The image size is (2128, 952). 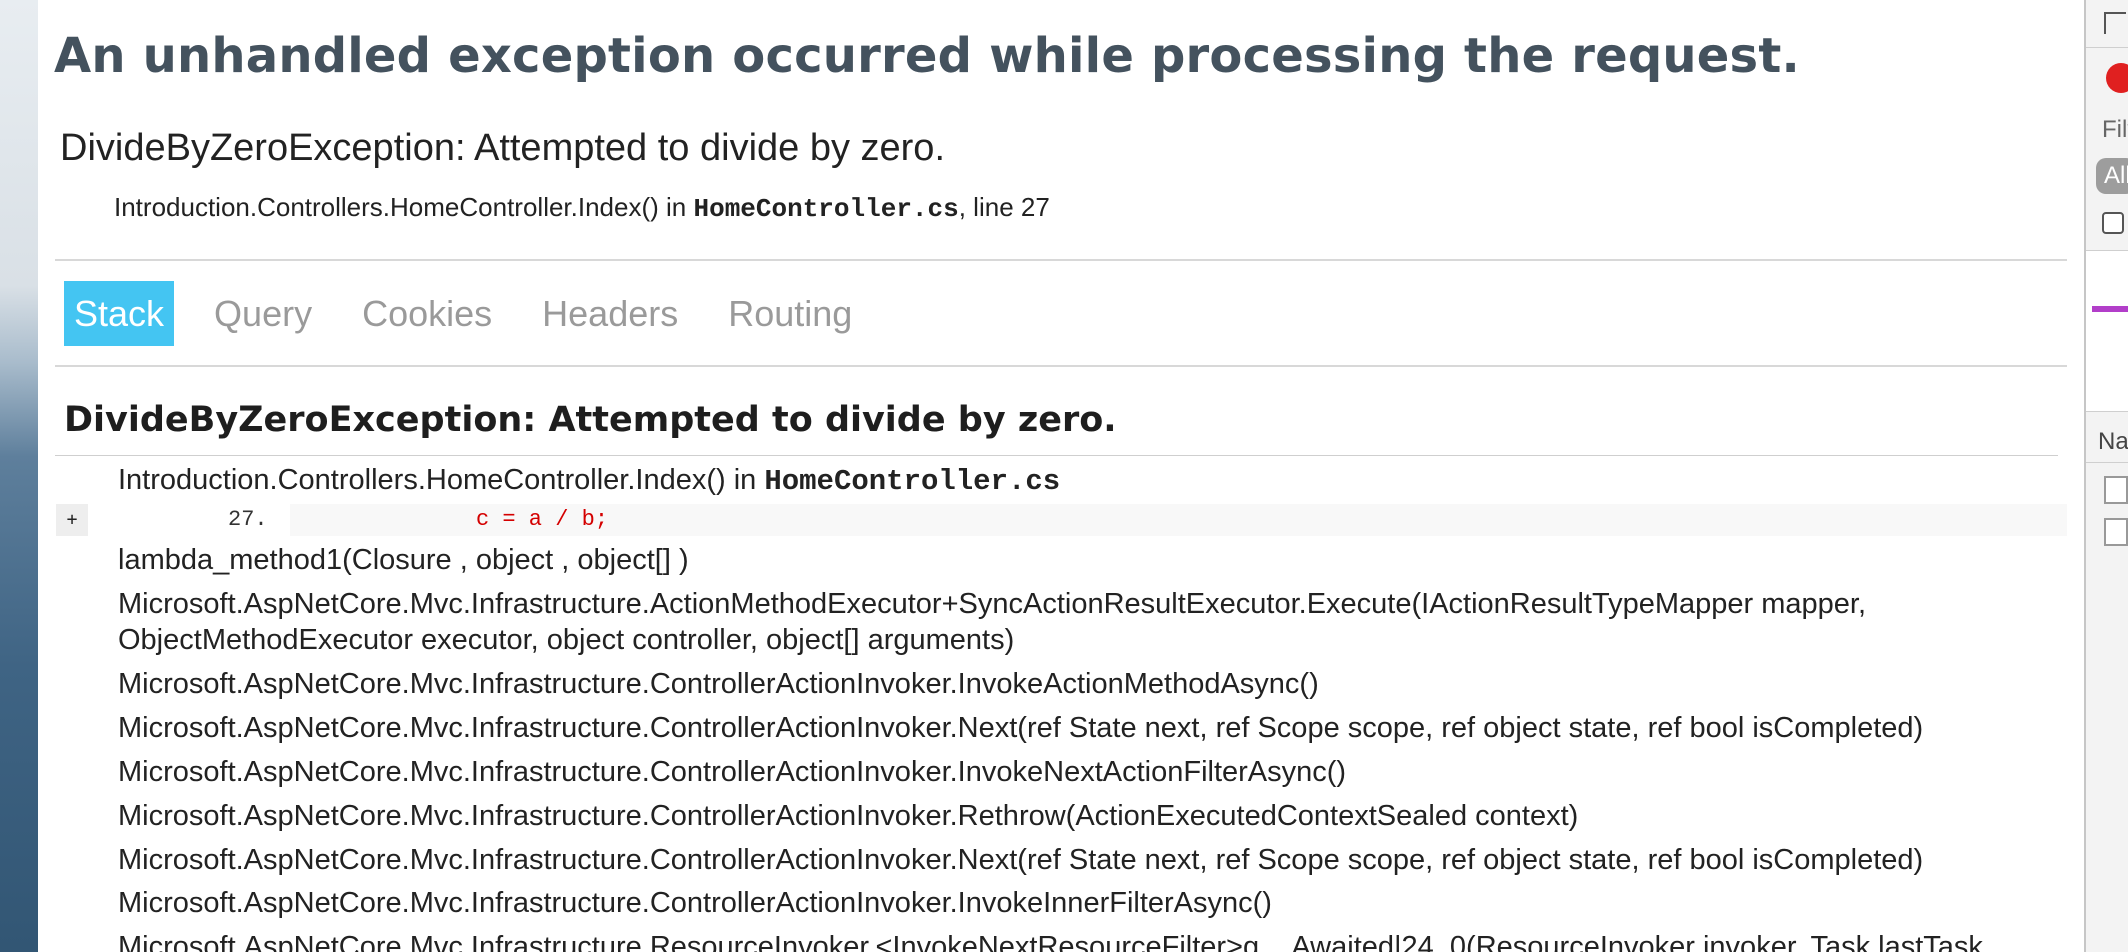 I want to click on devtools-toolbar, so click(x=2107, y=24).